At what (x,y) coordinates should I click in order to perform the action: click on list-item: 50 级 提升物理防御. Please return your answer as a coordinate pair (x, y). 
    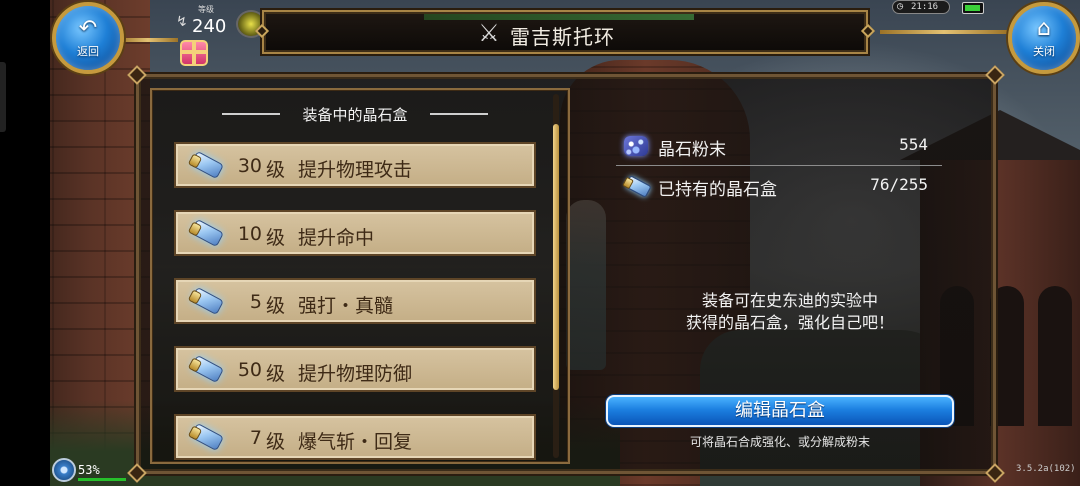
    Looking at the image, I should click on (355, 369).